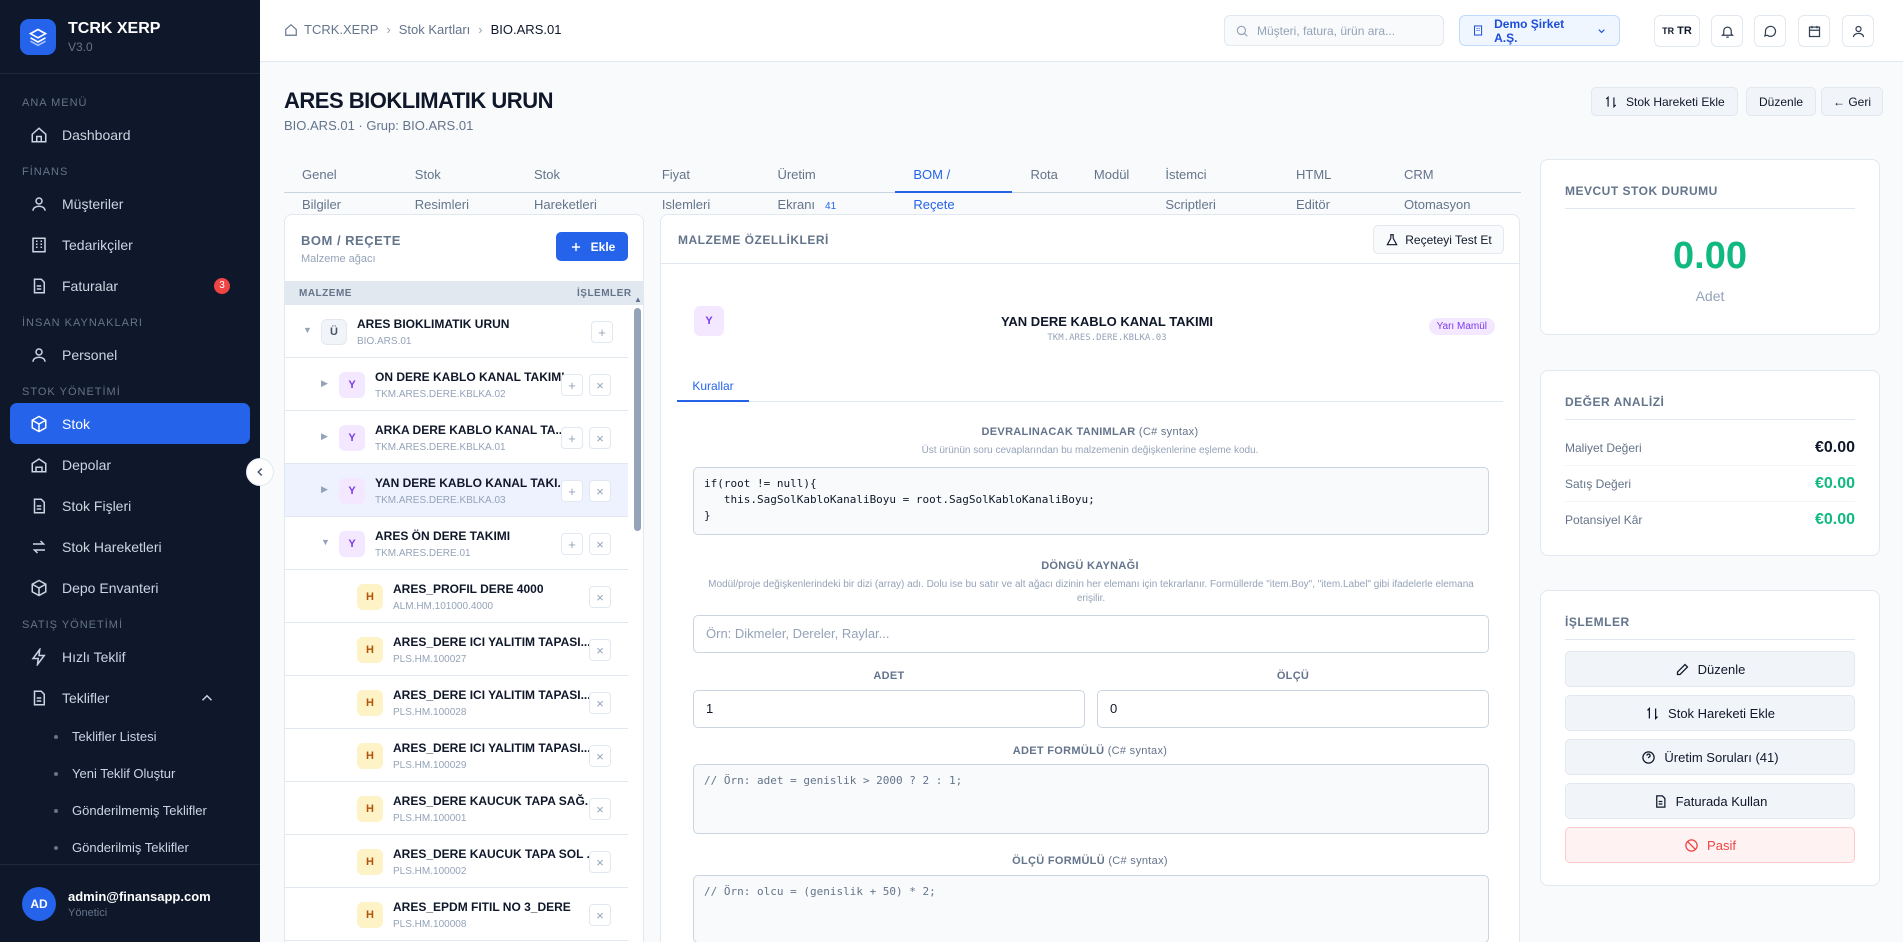 The height and width of the screenshot is (942, 1903). Describe the element at coordinates (1212, 186) in the screenshot. I see `tab-istemci-scriptleri: İstemci Scriptleri` at that location.